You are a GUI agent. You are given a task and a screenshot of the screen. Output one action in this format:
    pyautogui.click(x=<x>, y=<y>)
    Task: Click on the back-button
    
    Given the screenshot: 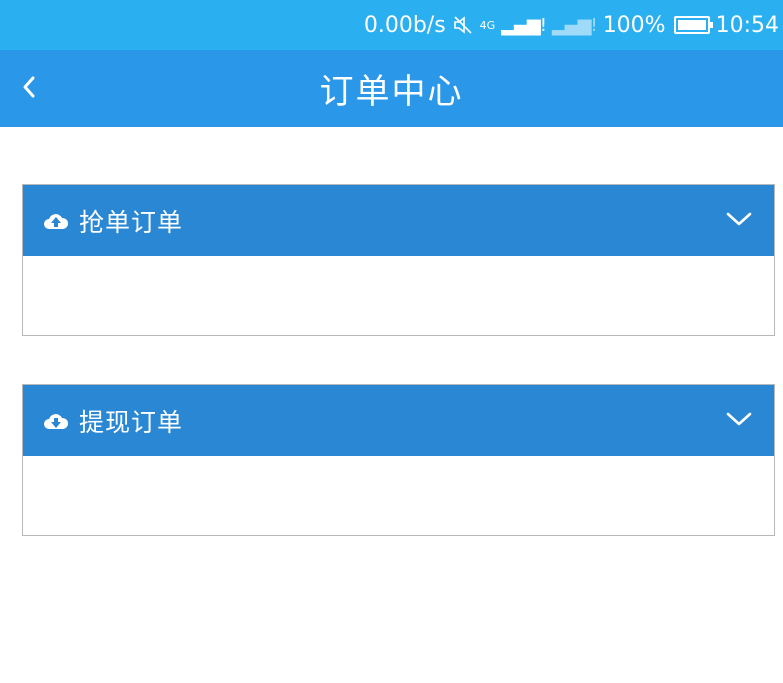 What is the action you would take?
    pyautogui.click(x=29, y=88)
    